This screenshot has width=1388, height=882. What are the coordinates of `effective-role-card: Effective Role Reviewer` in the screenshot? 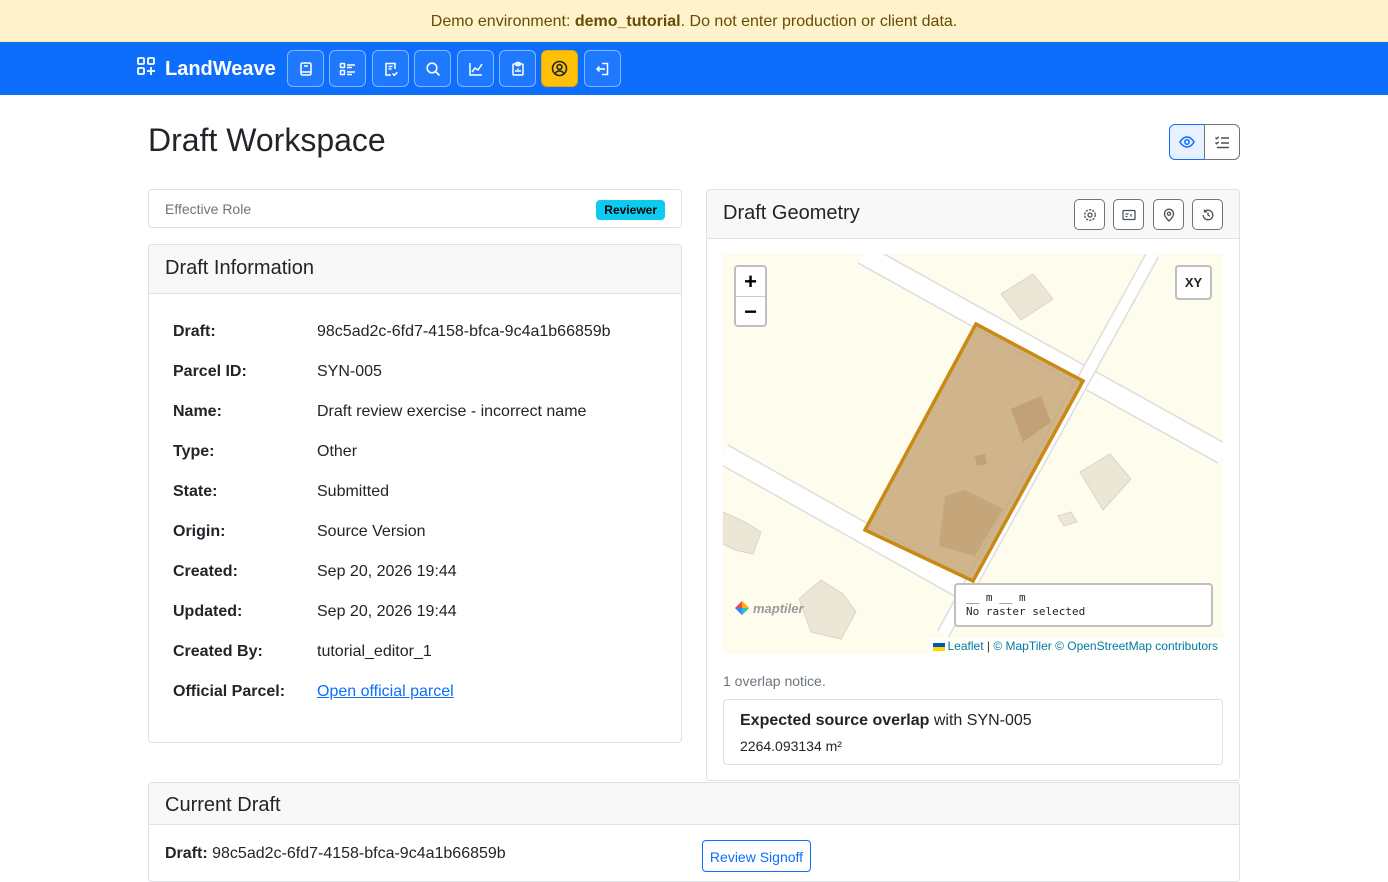 It's located at (415, 208).